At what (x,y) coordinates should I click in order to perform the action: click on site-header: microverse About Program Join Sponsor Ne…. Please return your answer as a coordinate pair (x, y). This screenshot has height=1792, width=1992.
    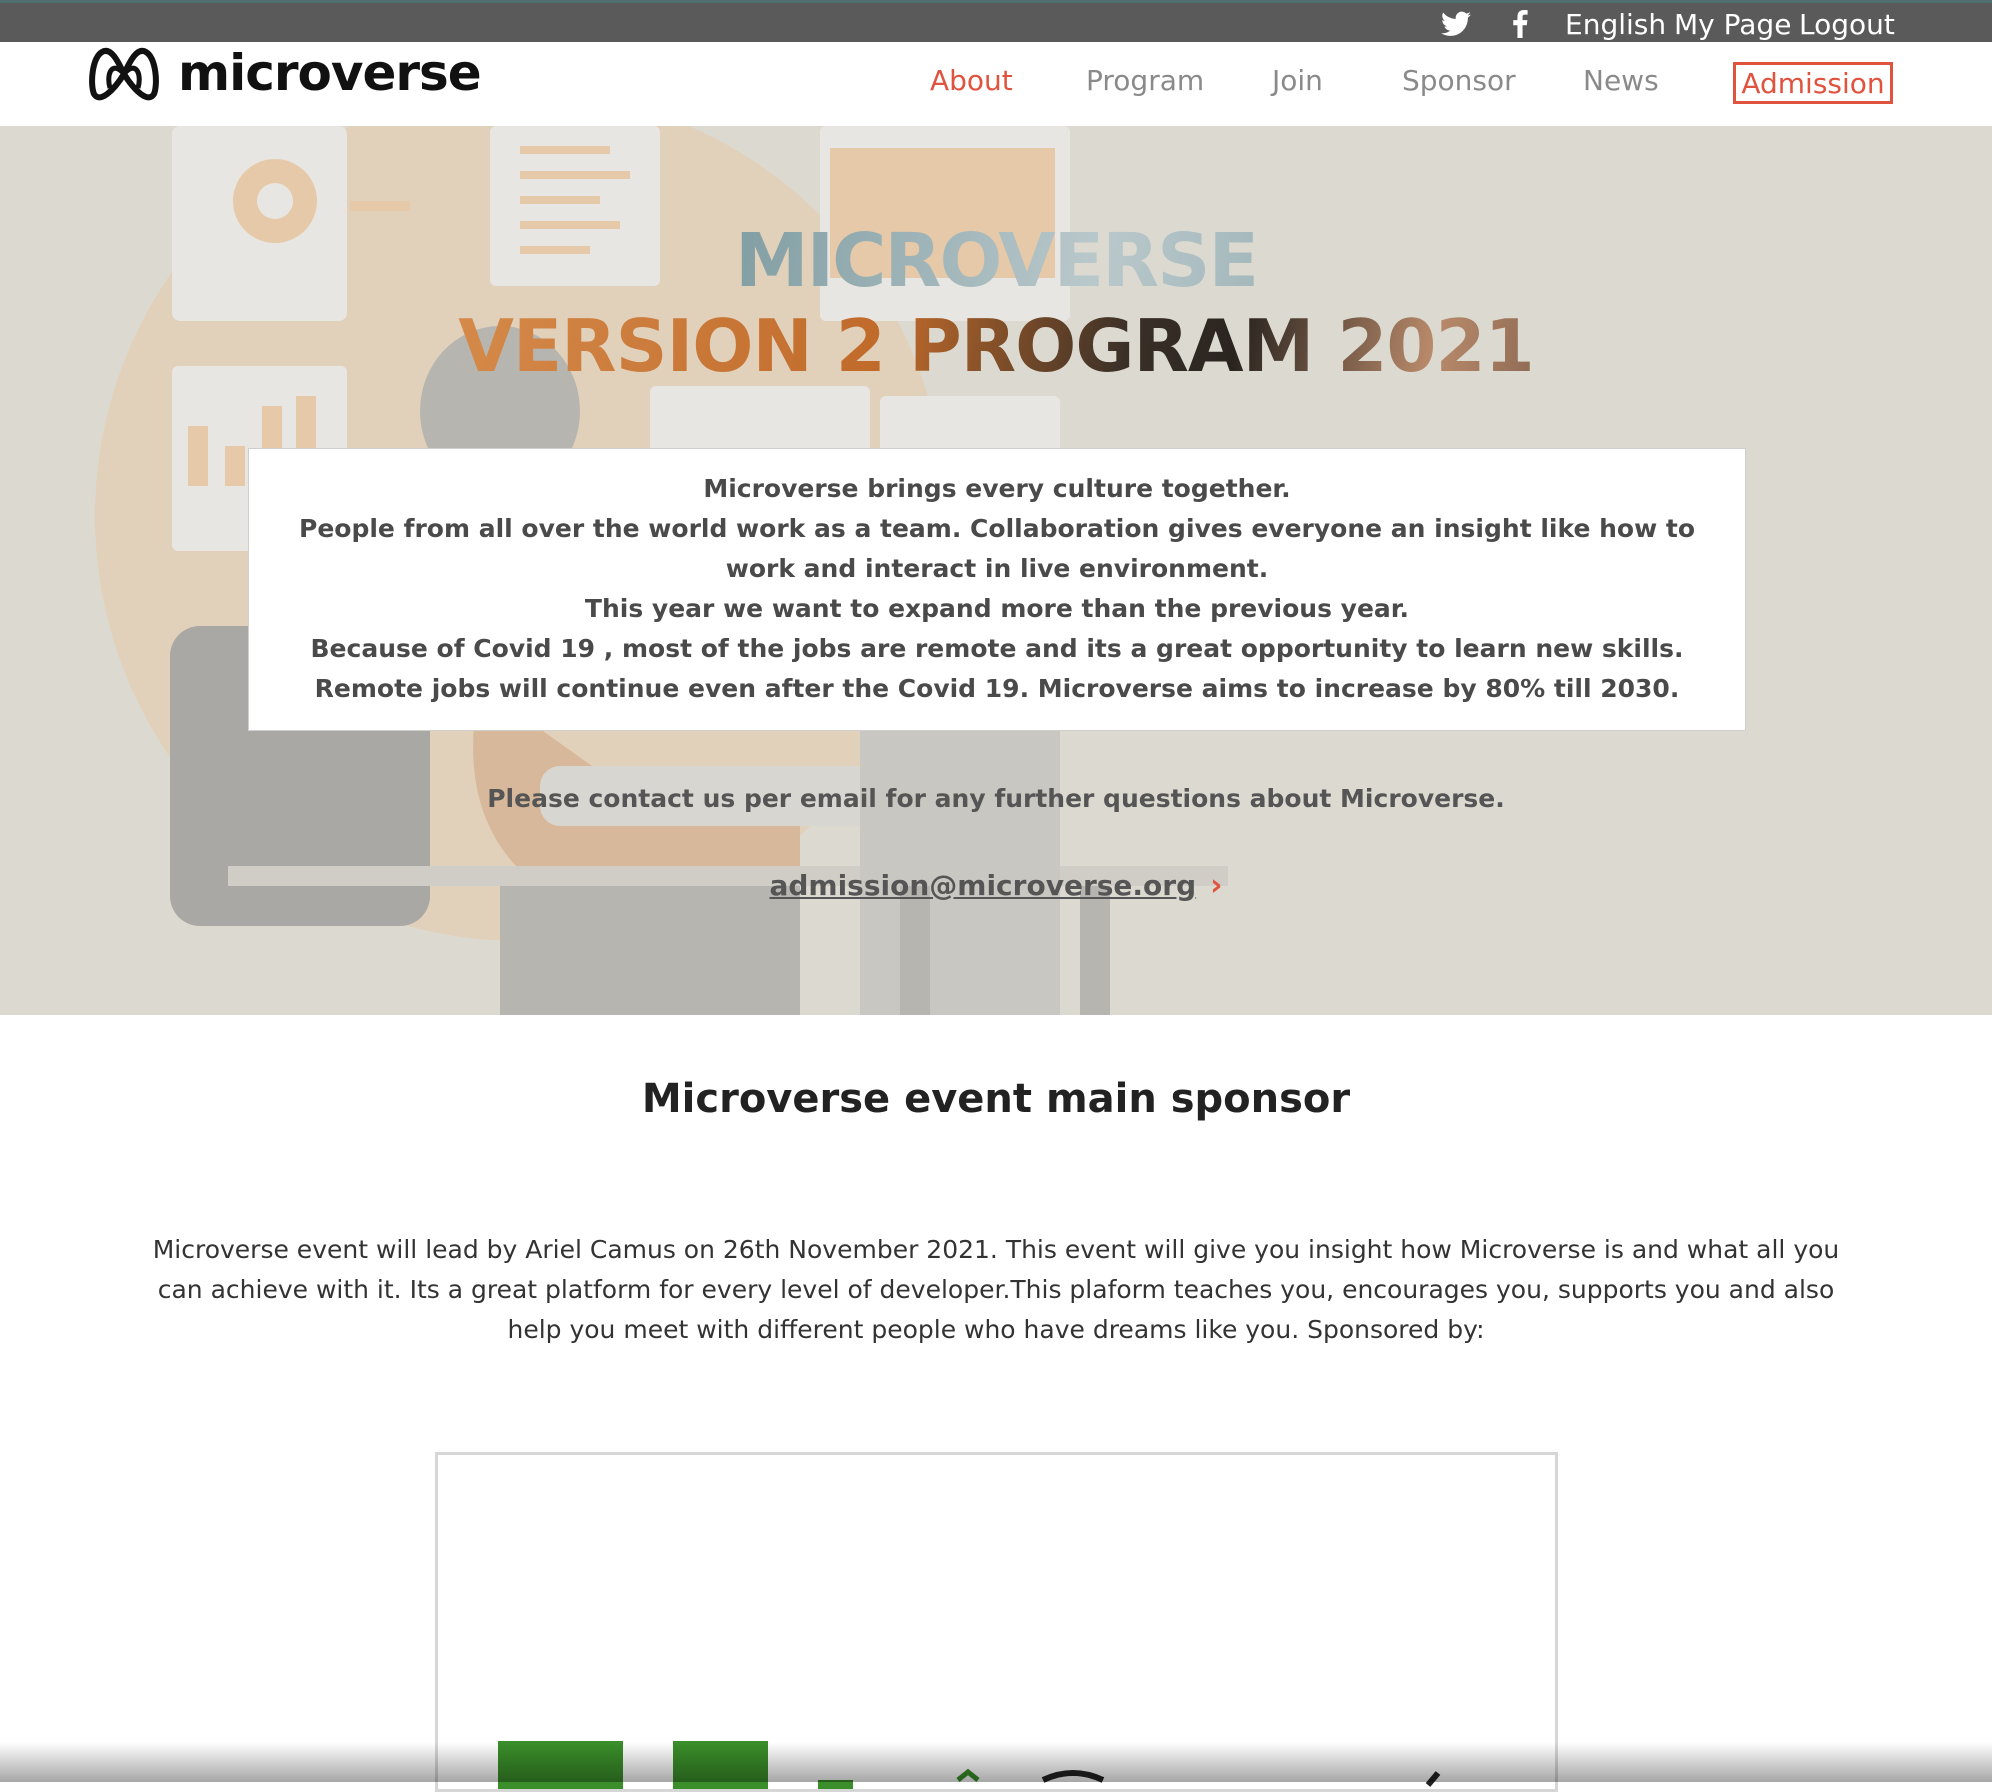
    Looking at the image, I should click on (996, 84).